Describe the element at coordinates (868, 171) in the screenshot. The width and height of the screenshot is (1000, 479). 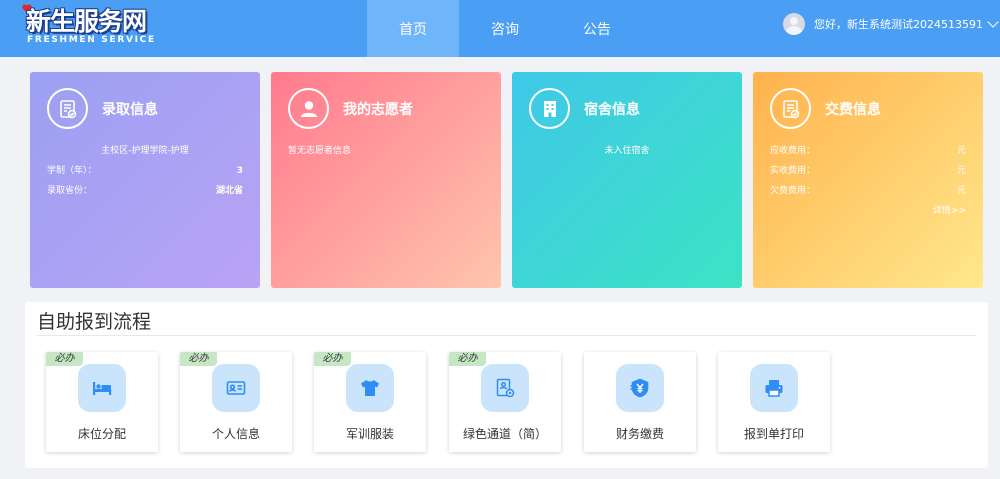
I see `fee-row: 实收费用： 元` at that location.